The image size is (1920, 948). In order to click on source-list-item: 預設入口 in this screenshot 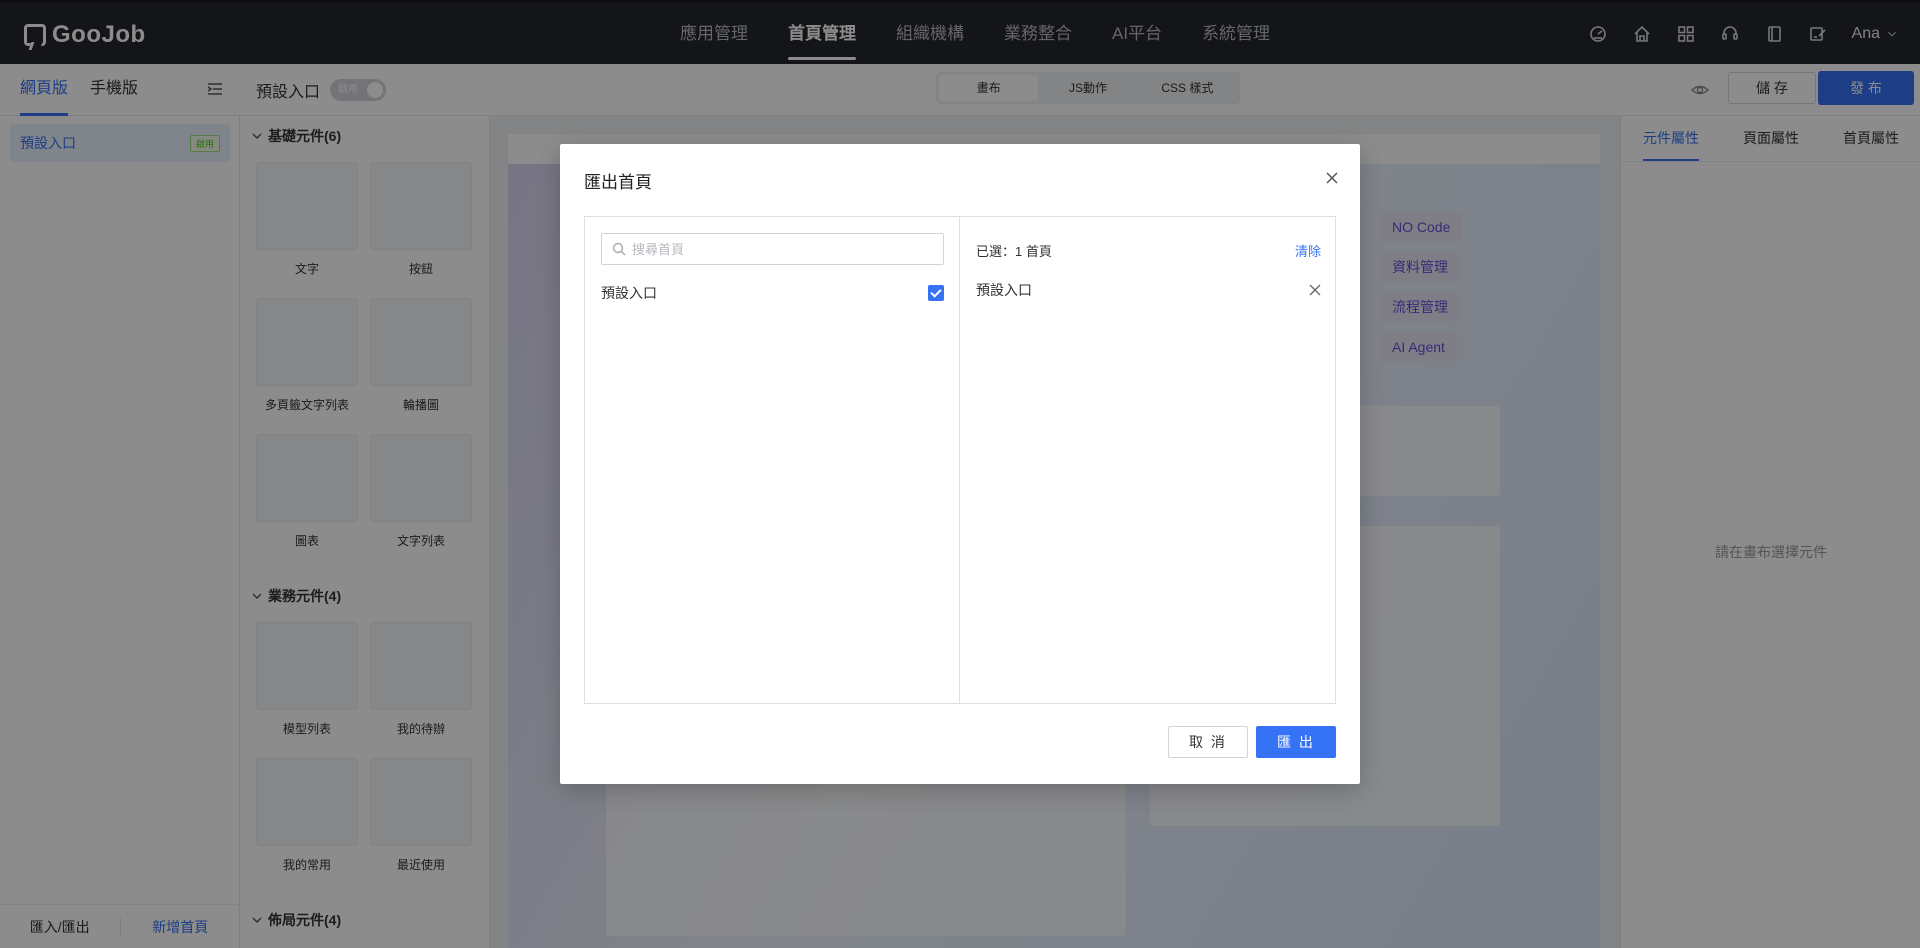, I will do `click(772, 293)`.